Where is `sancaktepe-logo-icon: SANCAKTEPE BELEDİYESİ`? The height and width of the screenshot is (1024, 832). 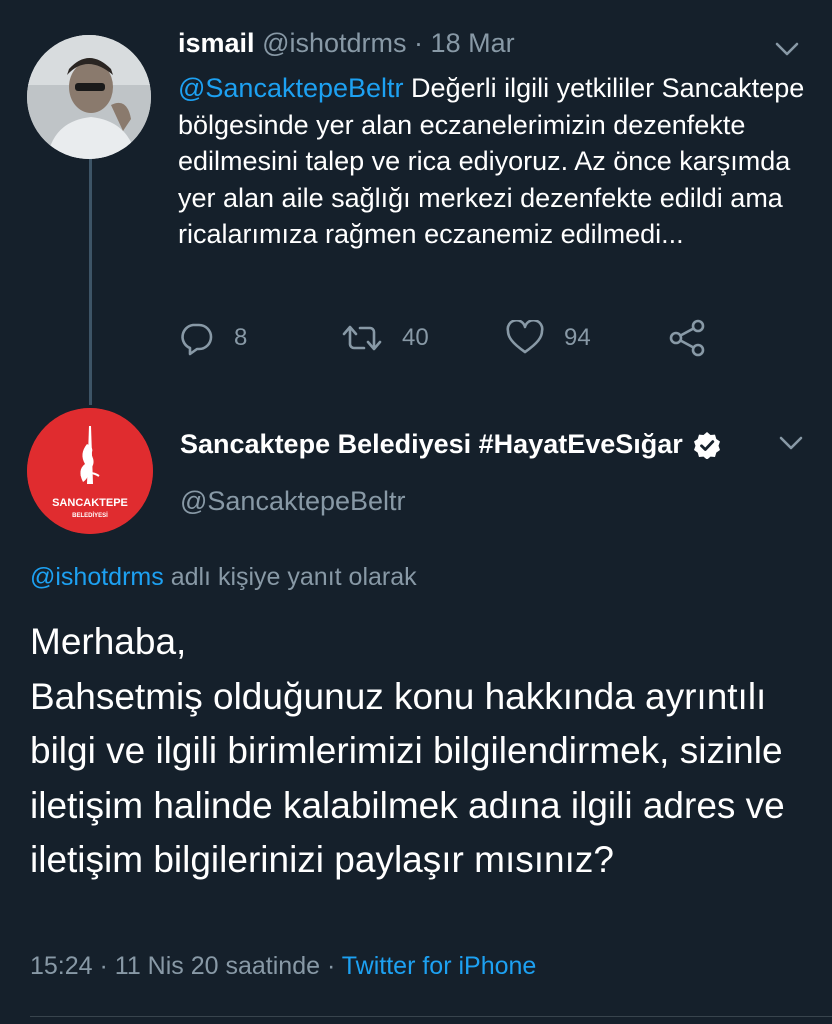
sancaktepe-logo-icon: SANCAKTEPE BELEDİYESİ is located at coordinates (90, 471).